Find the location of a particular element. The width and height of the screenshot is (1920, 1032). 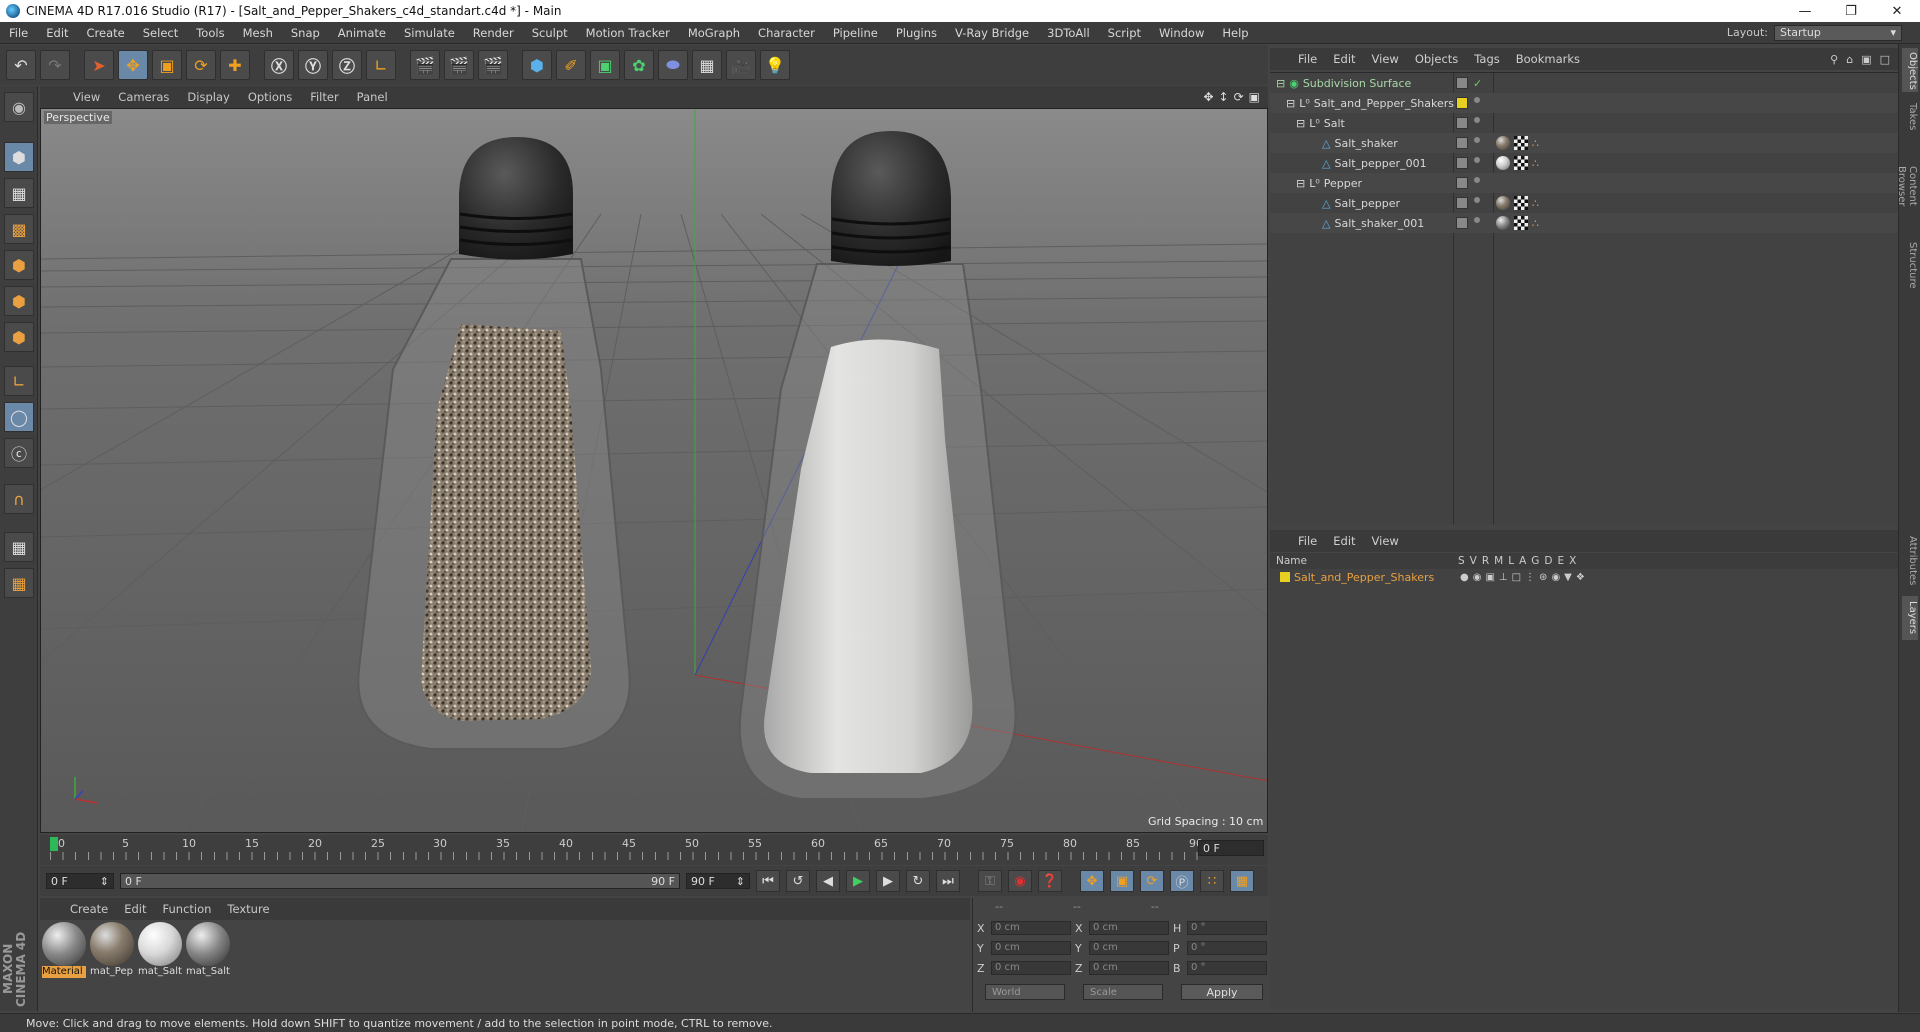

material-menu-edit: Edit is located at coordinates (135, 909).